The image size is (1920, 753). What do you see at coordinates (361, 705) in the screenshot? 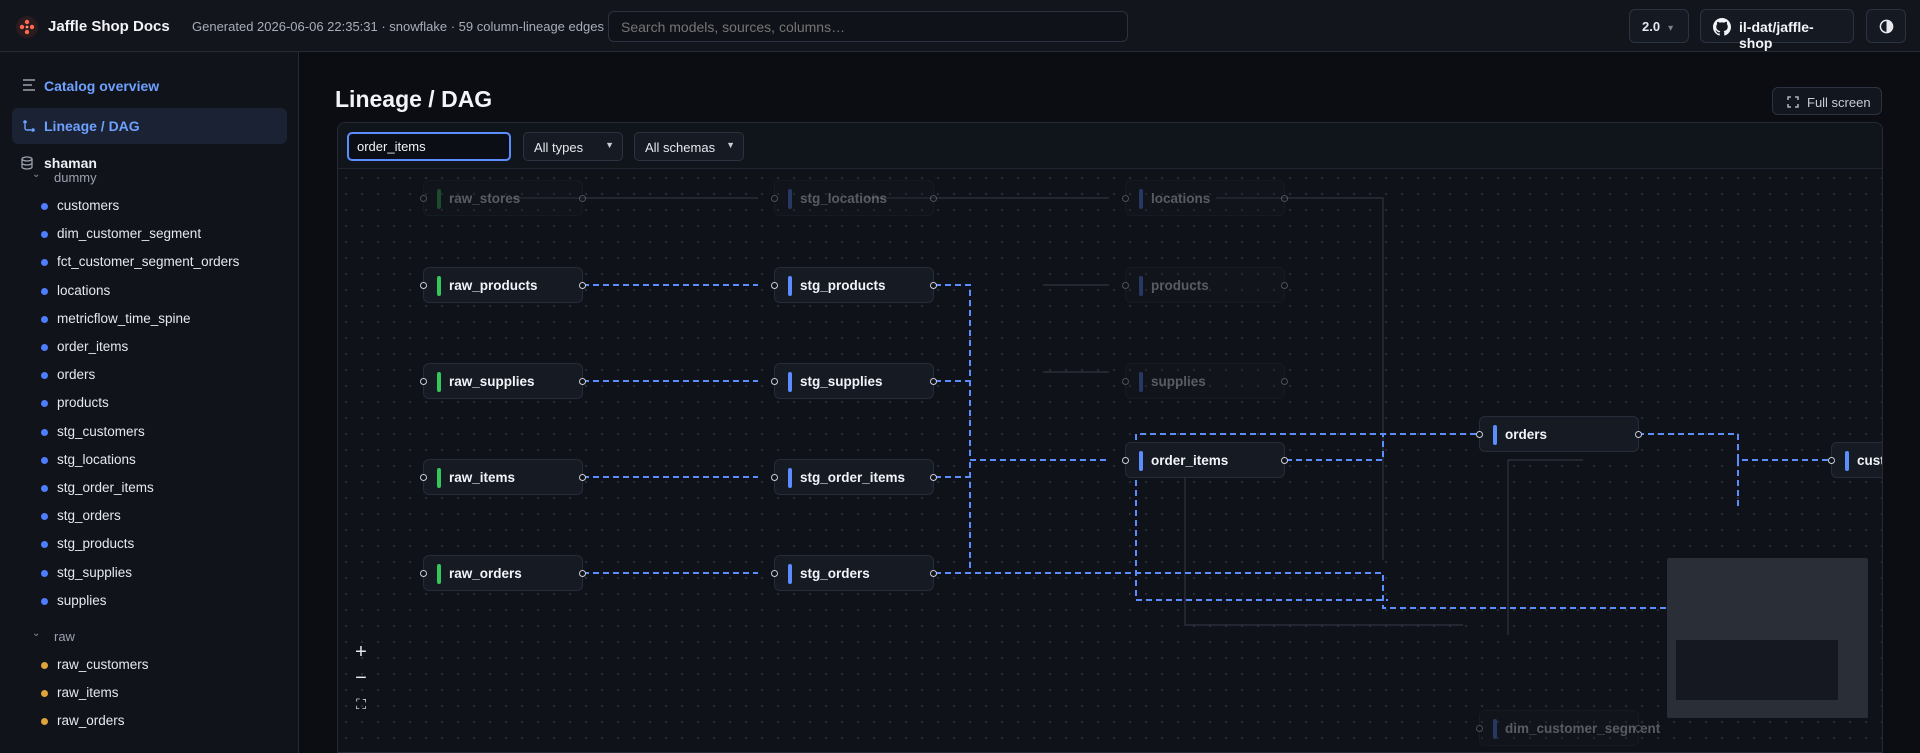
I see `fit-view-button: ⛶` at bounding box center [361, 705].